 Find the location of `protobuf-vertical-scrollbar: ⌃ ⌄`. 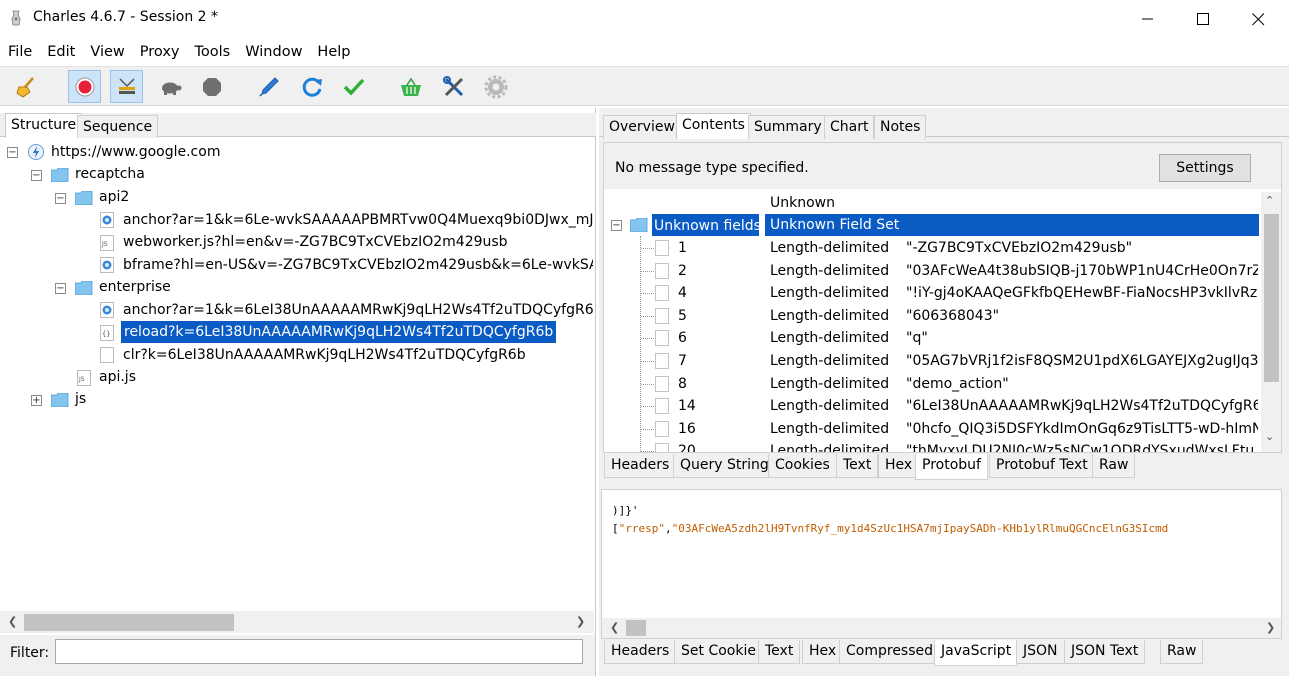

protobuf-vertical-scrollbar: ⌃ ⌄ is located at coordinates (1271, 322).